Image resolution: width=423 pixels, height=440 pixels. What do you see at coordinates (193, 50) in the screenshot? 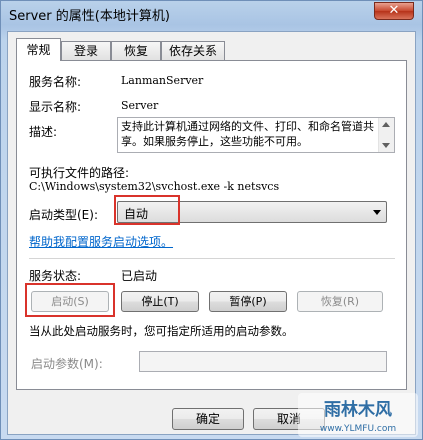
I see `tab-dependencies: 依存关系` at bounding box center [193, 50].